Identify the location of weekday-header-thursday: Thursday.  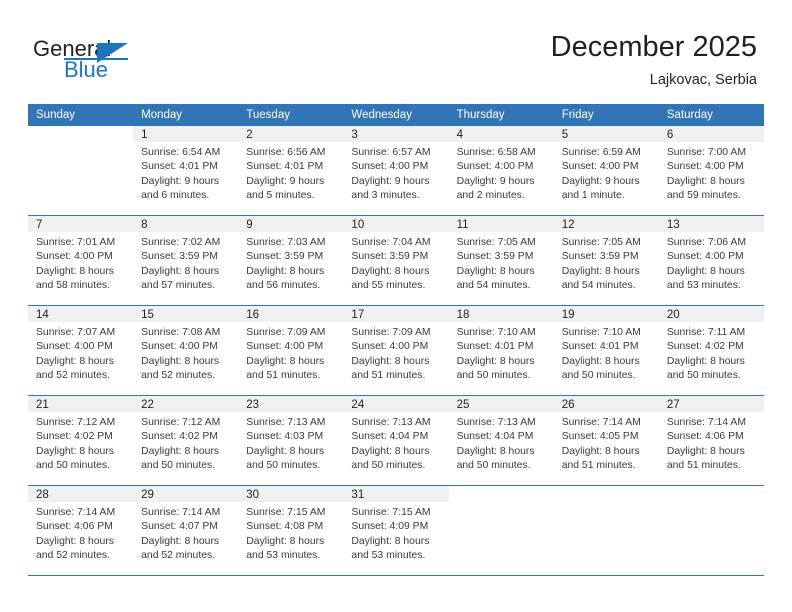
(501, 115).